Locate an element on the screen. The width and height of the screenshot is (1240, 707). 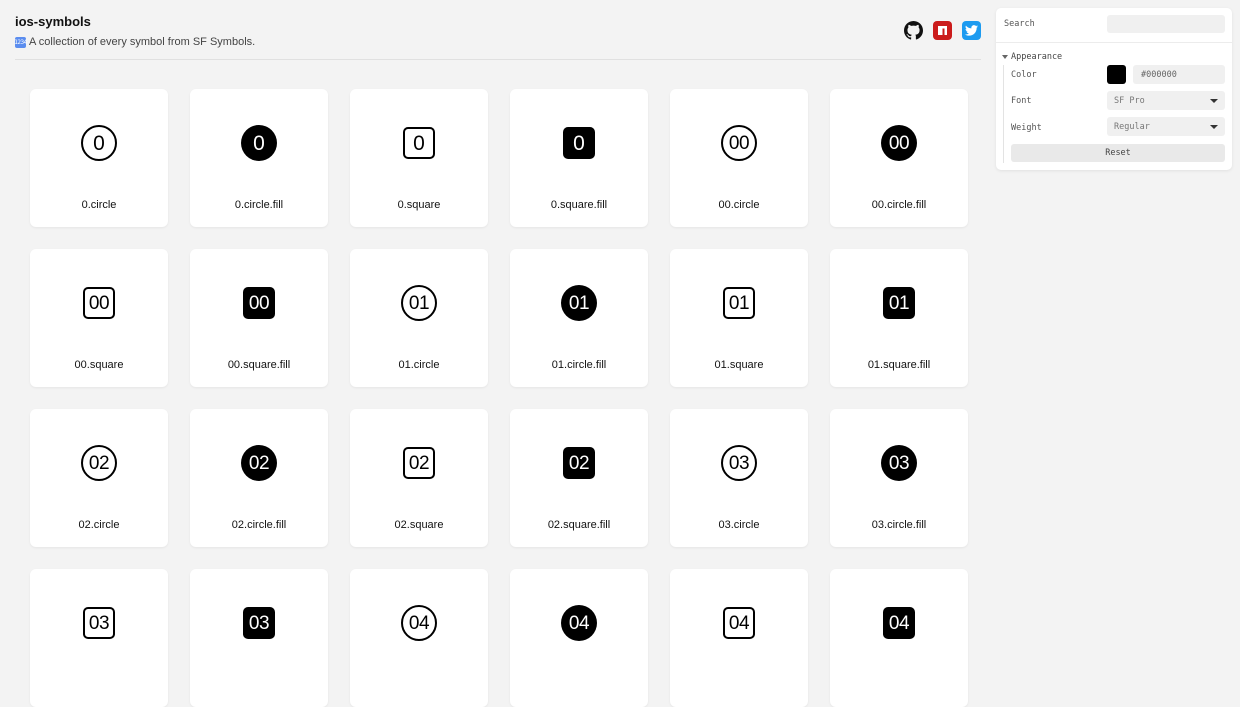
symbol-card: 00 00.circle.fill is located at coordinates (899, 158).